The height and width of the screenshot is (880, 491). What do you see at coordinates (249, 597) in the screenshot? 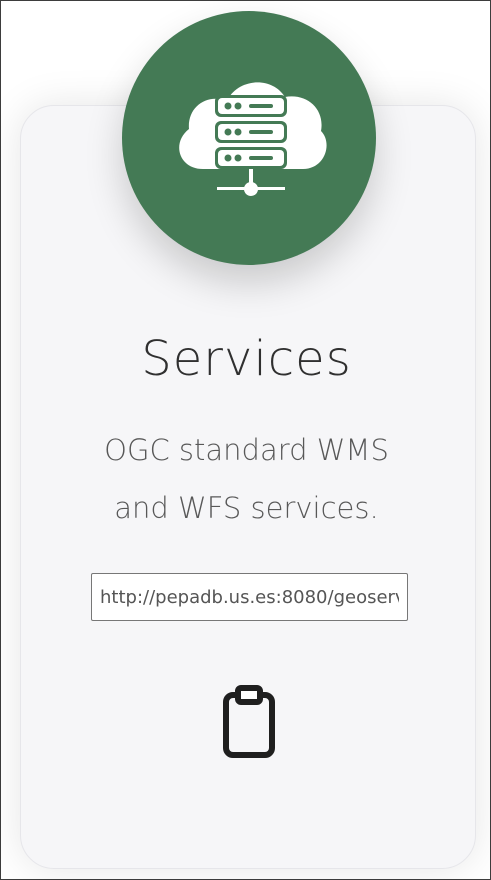
I see `service-url-input` at bounding box center [249, 597].